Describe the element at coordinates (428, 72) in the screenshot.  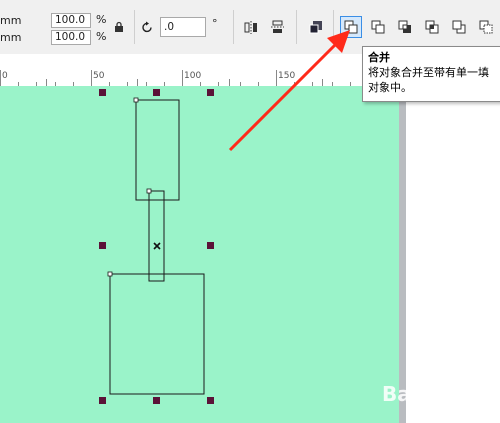
I see `tooltip-text-line: 将对象合并至带有单一填` at that location.